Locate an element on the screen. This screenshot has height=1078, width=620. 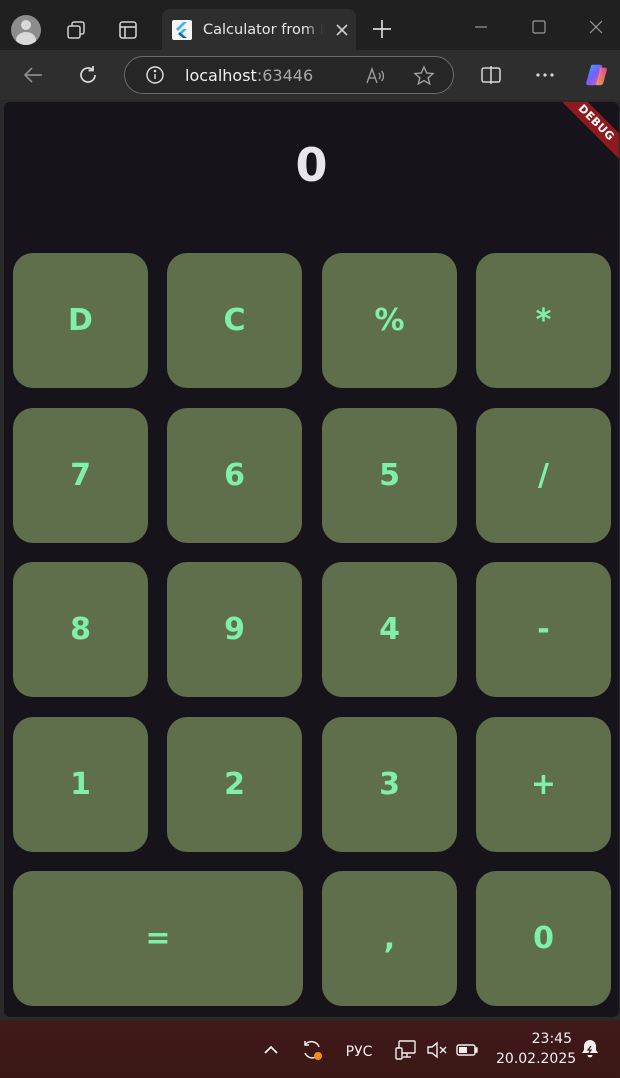
calculator-display: 0 is located at coordinates (311, 165).